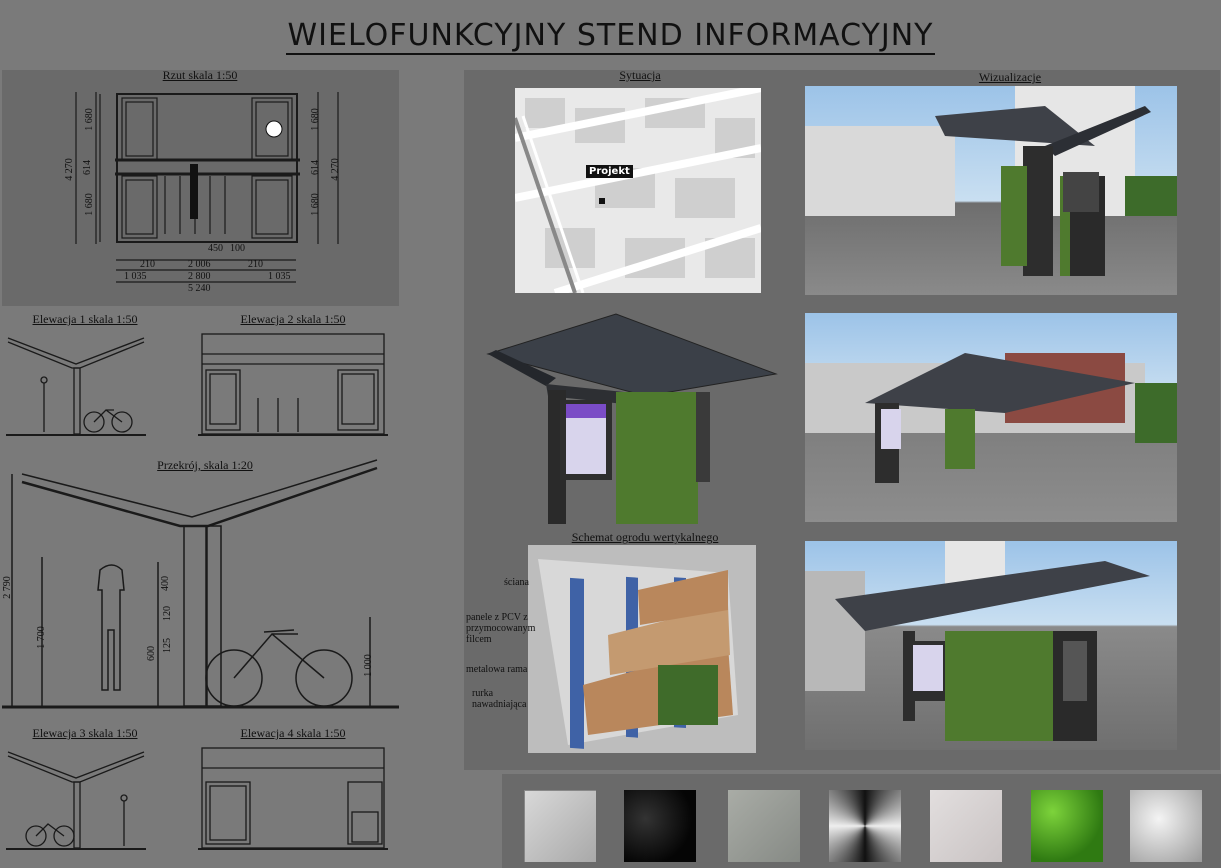 This screenshot has width=1221, height=868. What do you see at coordinates (89, 119) in the screenshot?
I see `rzut-dim-left-top: 1 680` at bounding box center [89, 119].